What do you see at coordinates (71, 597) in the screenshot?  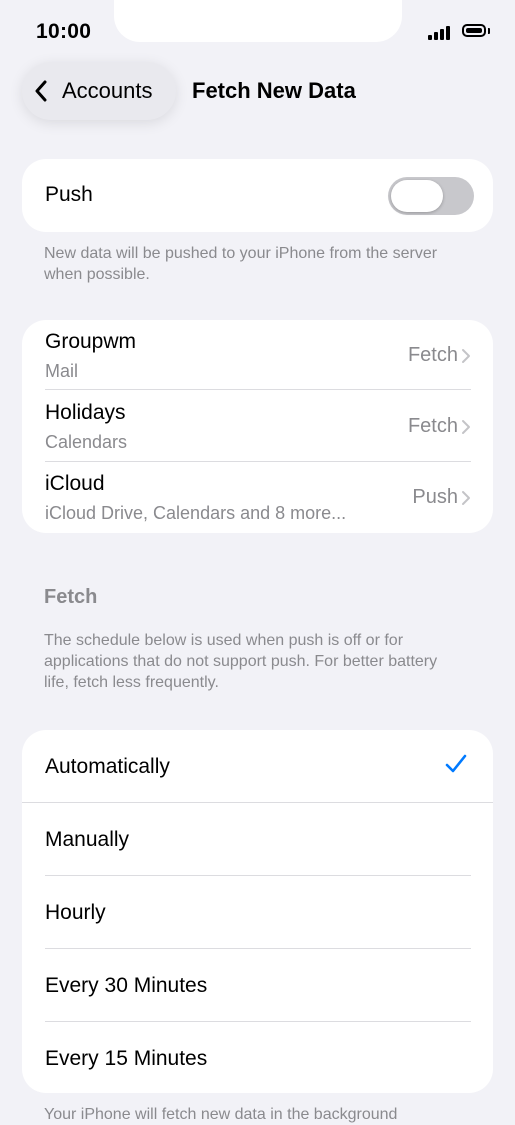 I see `fetch-section-header: Fetch` at bounding box center [71, 597].